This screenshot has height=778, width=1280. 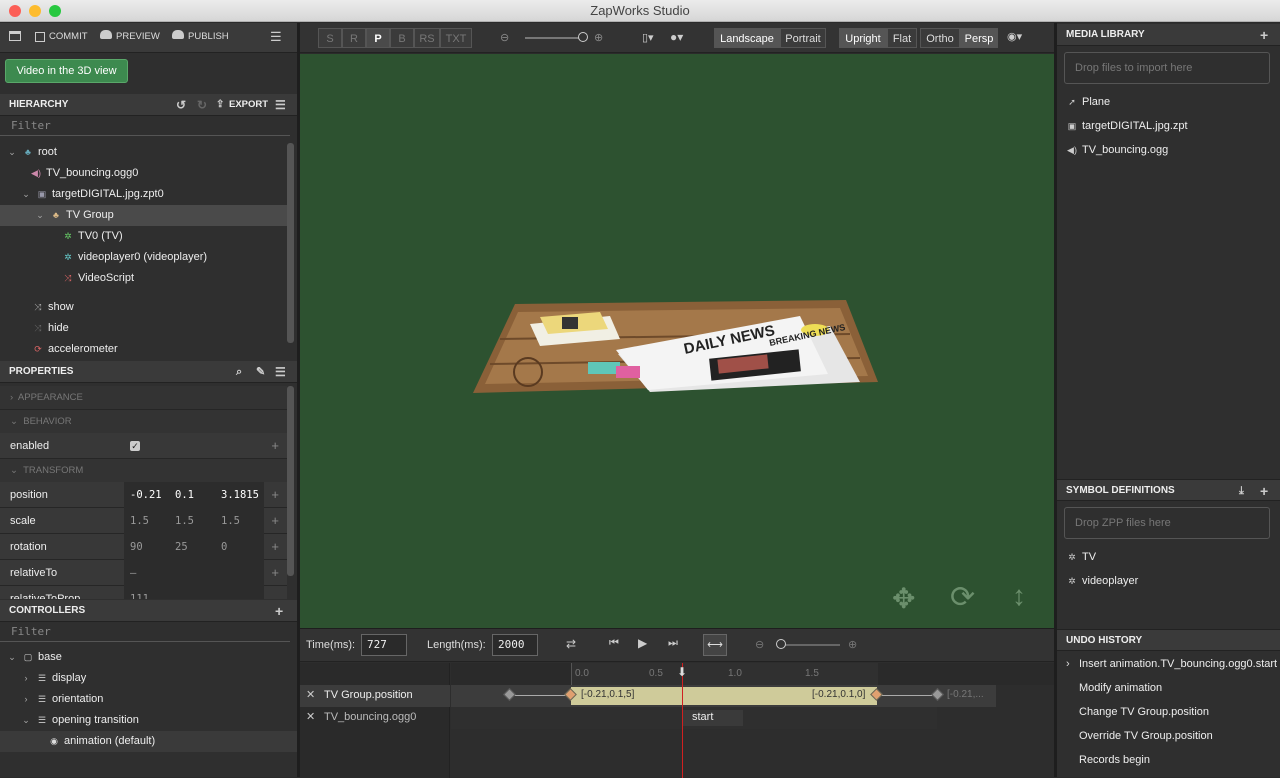 I want to click on tree-item-root: ⌄ ♣ root, so click(x=31, y=152).